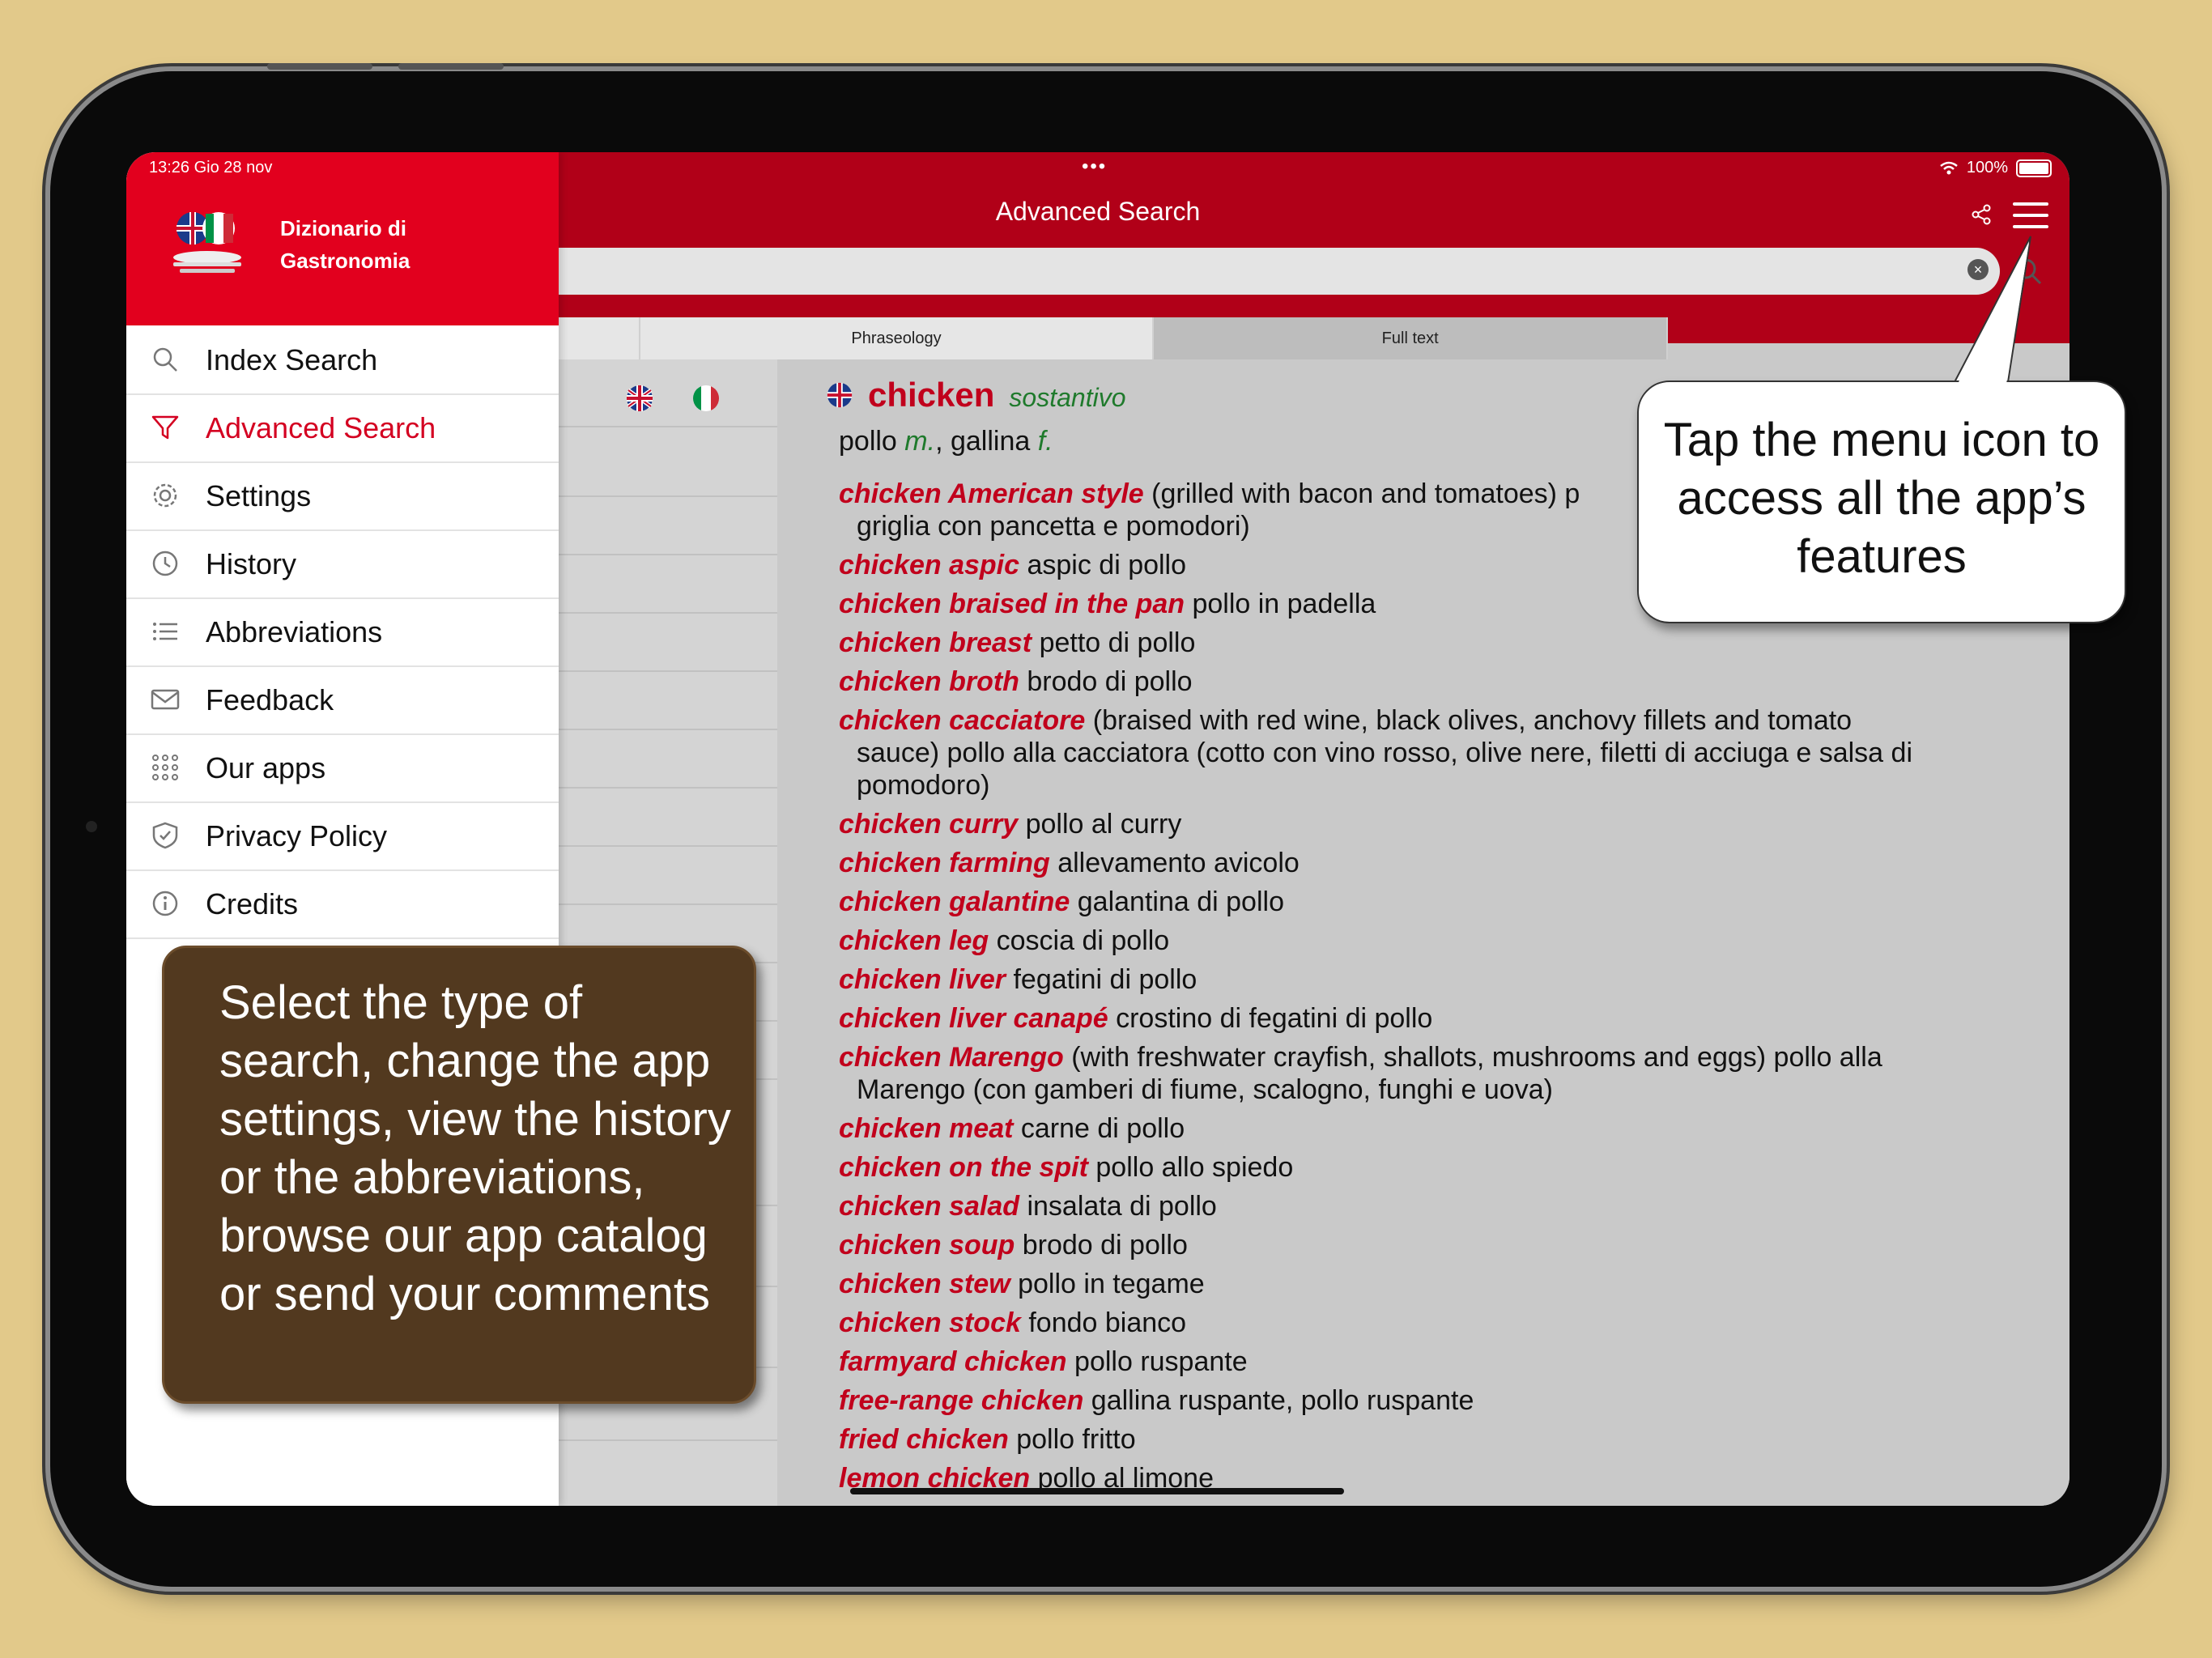 The height and width of the screenshot is (1658, 2212). Describe the element at coordinates (929, 1206) in the screenshot. I see `phrase-term: chicken salad` at that location.